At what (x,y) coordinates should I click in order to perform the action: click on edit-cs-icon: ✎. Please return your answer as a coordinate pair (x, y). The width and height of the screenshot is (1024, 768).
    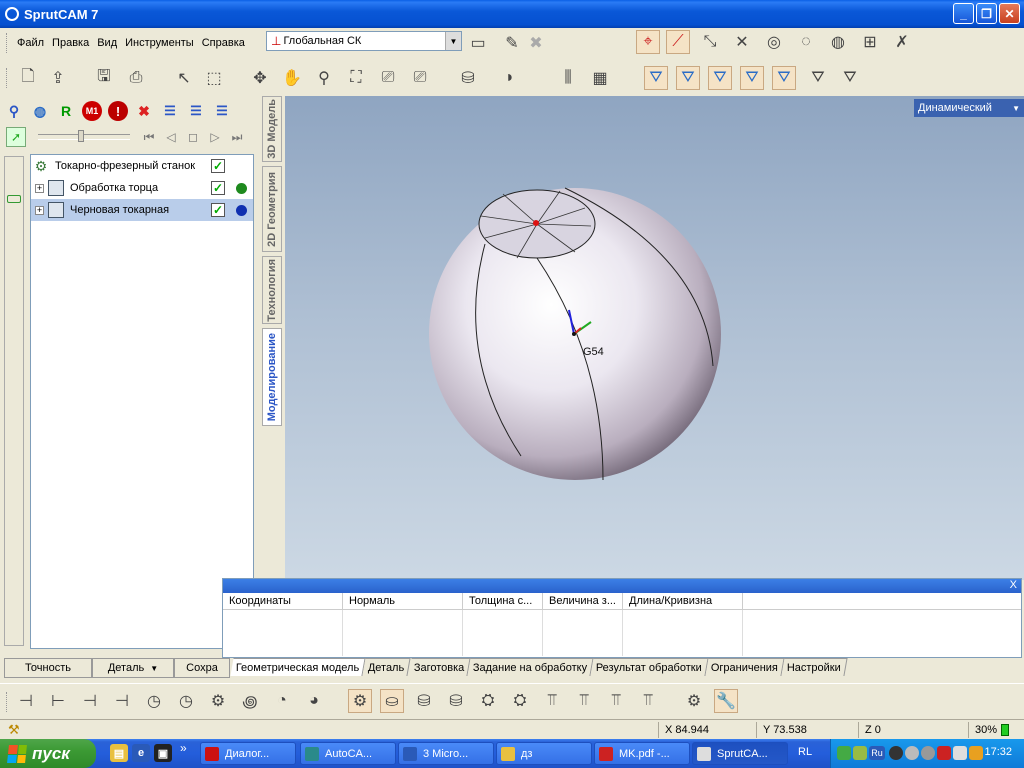
    Looking at the image, I should click on (512, 43).